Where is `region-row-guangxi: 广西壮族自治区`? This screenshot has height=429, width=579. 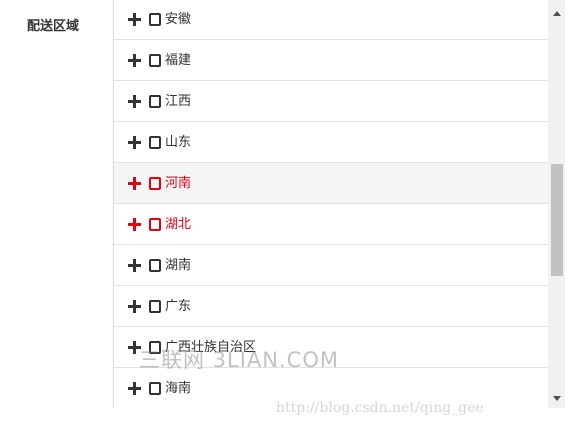
region-row-guangxi: 广西壮族自治区 is located at coordinates (331, 347).